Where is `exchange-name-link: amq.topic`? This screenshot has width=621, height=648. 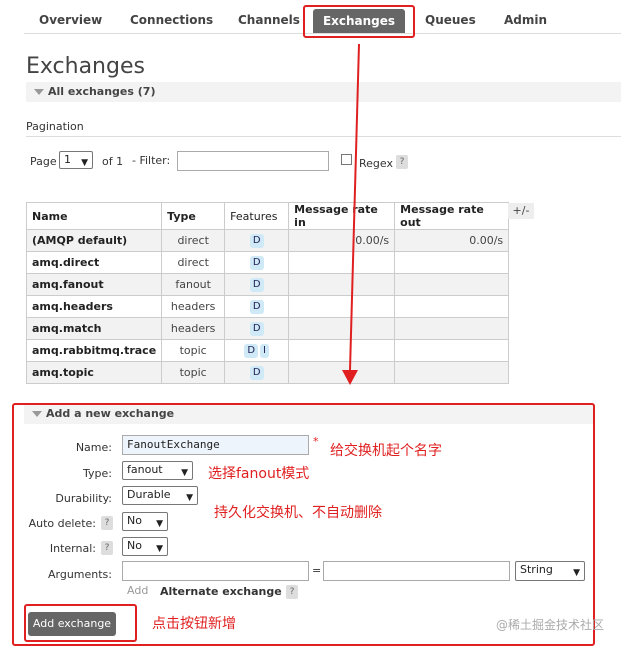
exchange-name-link: amq.topic is located at coordinates (94, 372).